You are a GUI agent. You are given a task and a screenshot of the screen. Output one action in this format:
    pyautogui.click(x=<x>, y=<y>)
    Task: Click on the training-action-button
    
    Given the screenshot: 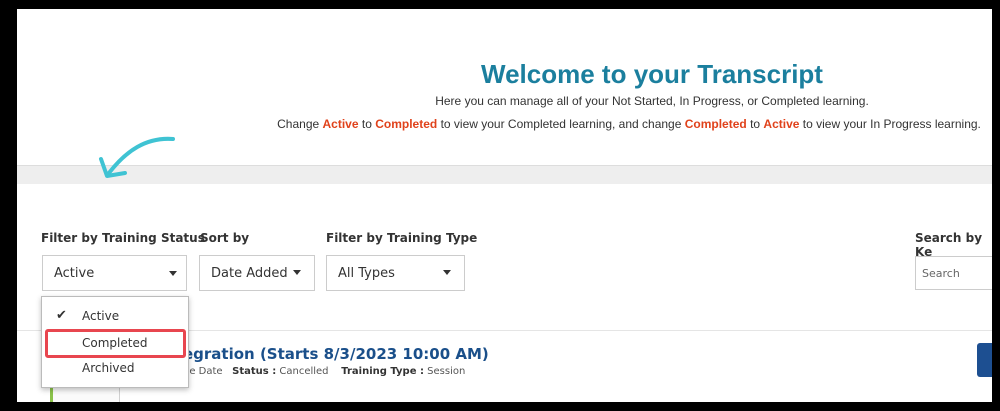 What is the action you would take?
    pyautogui.click(x=984, y=360)
    